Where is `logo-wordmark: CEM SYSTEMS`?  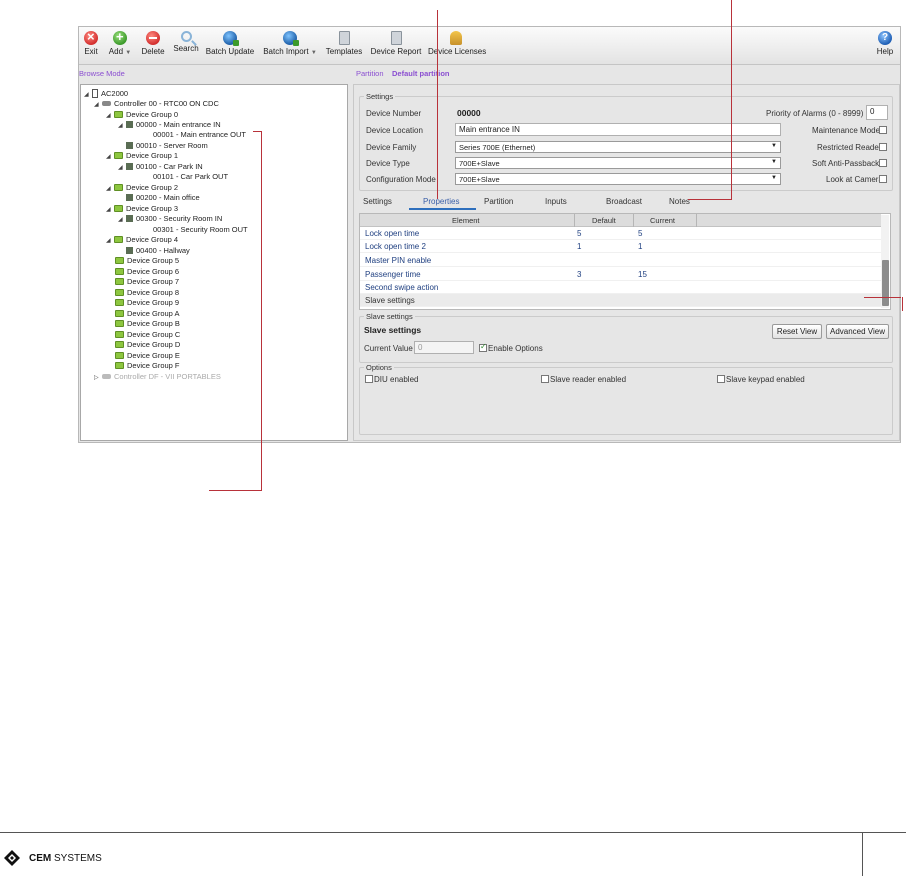
logo-wordmark: CEM SYSTEMS is located at coordinates (65, 858).